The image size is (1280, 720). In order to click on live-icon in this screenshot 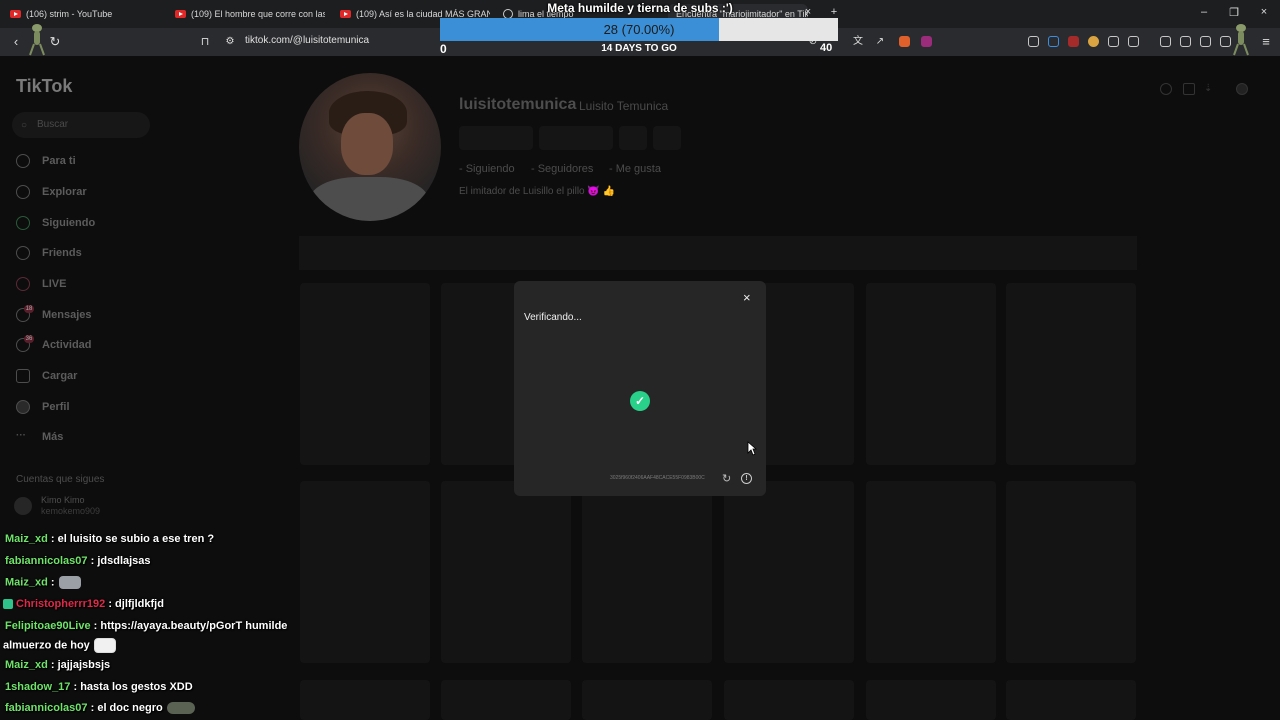, I will do `click(23, 284)`.